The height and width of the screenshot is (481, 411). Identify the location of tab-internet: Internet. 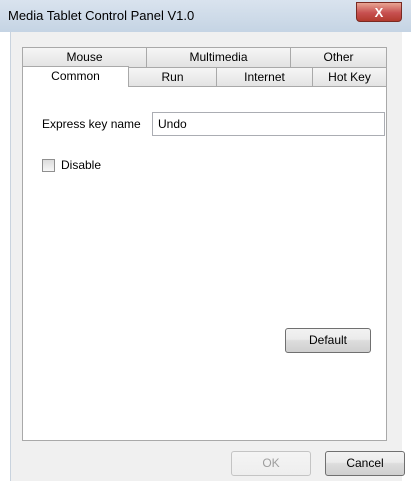
(264, 76).